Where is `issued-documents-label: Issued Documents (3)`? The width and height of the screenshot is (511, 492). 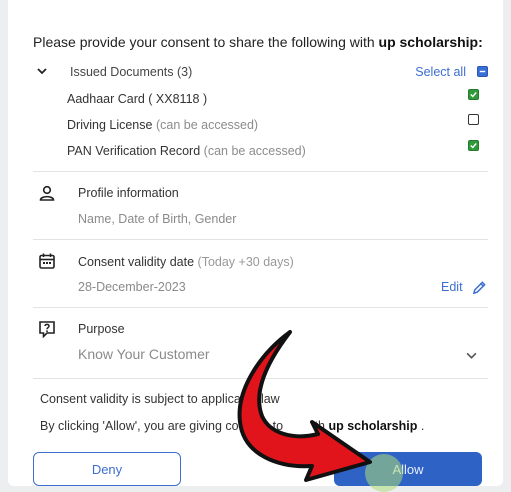
issued-documents-label: Issued Documents (3) is located at coordinates (131, 72).